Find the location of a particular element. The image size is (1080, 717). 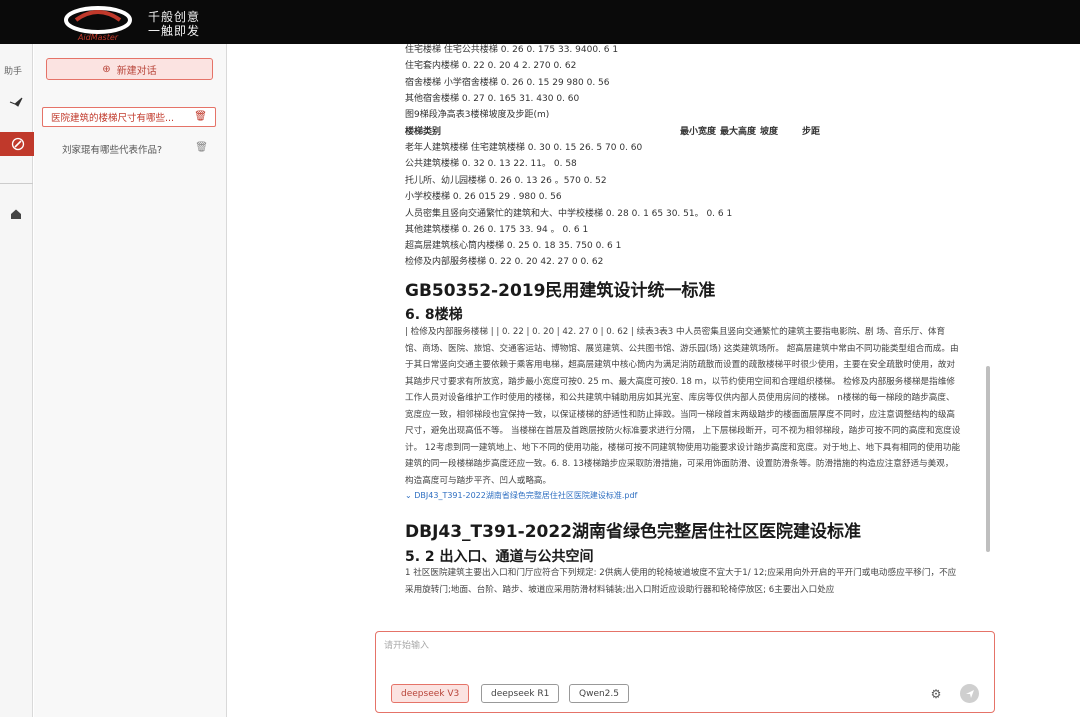

table-header-category: 楼梯类别 is located at coordinates (423, 132).